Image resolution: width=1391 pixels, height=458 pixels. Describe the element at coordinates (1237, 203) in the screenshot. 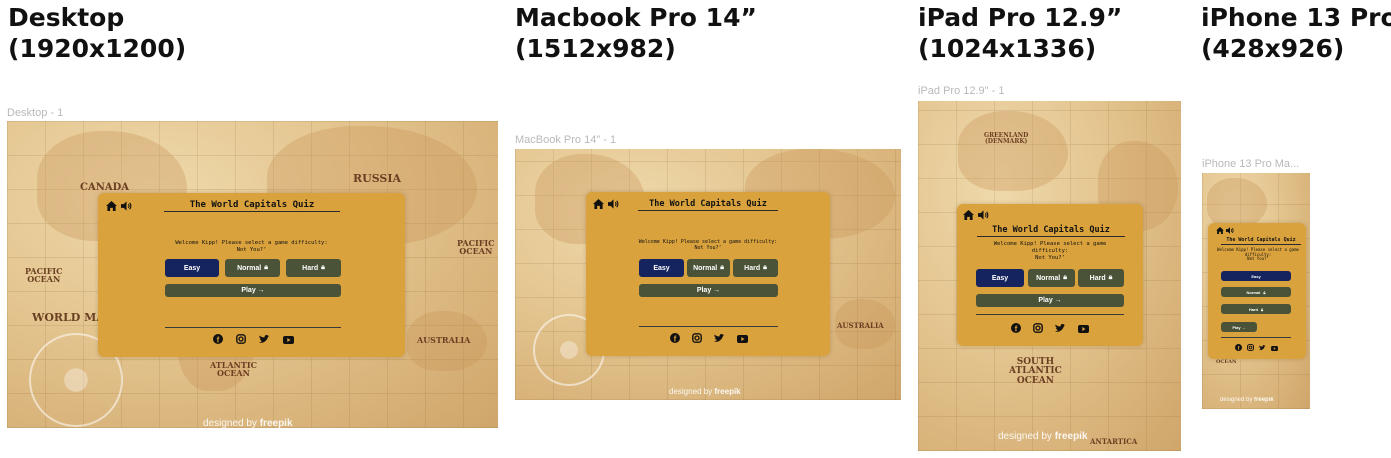

I see `map-landmass` at that location.